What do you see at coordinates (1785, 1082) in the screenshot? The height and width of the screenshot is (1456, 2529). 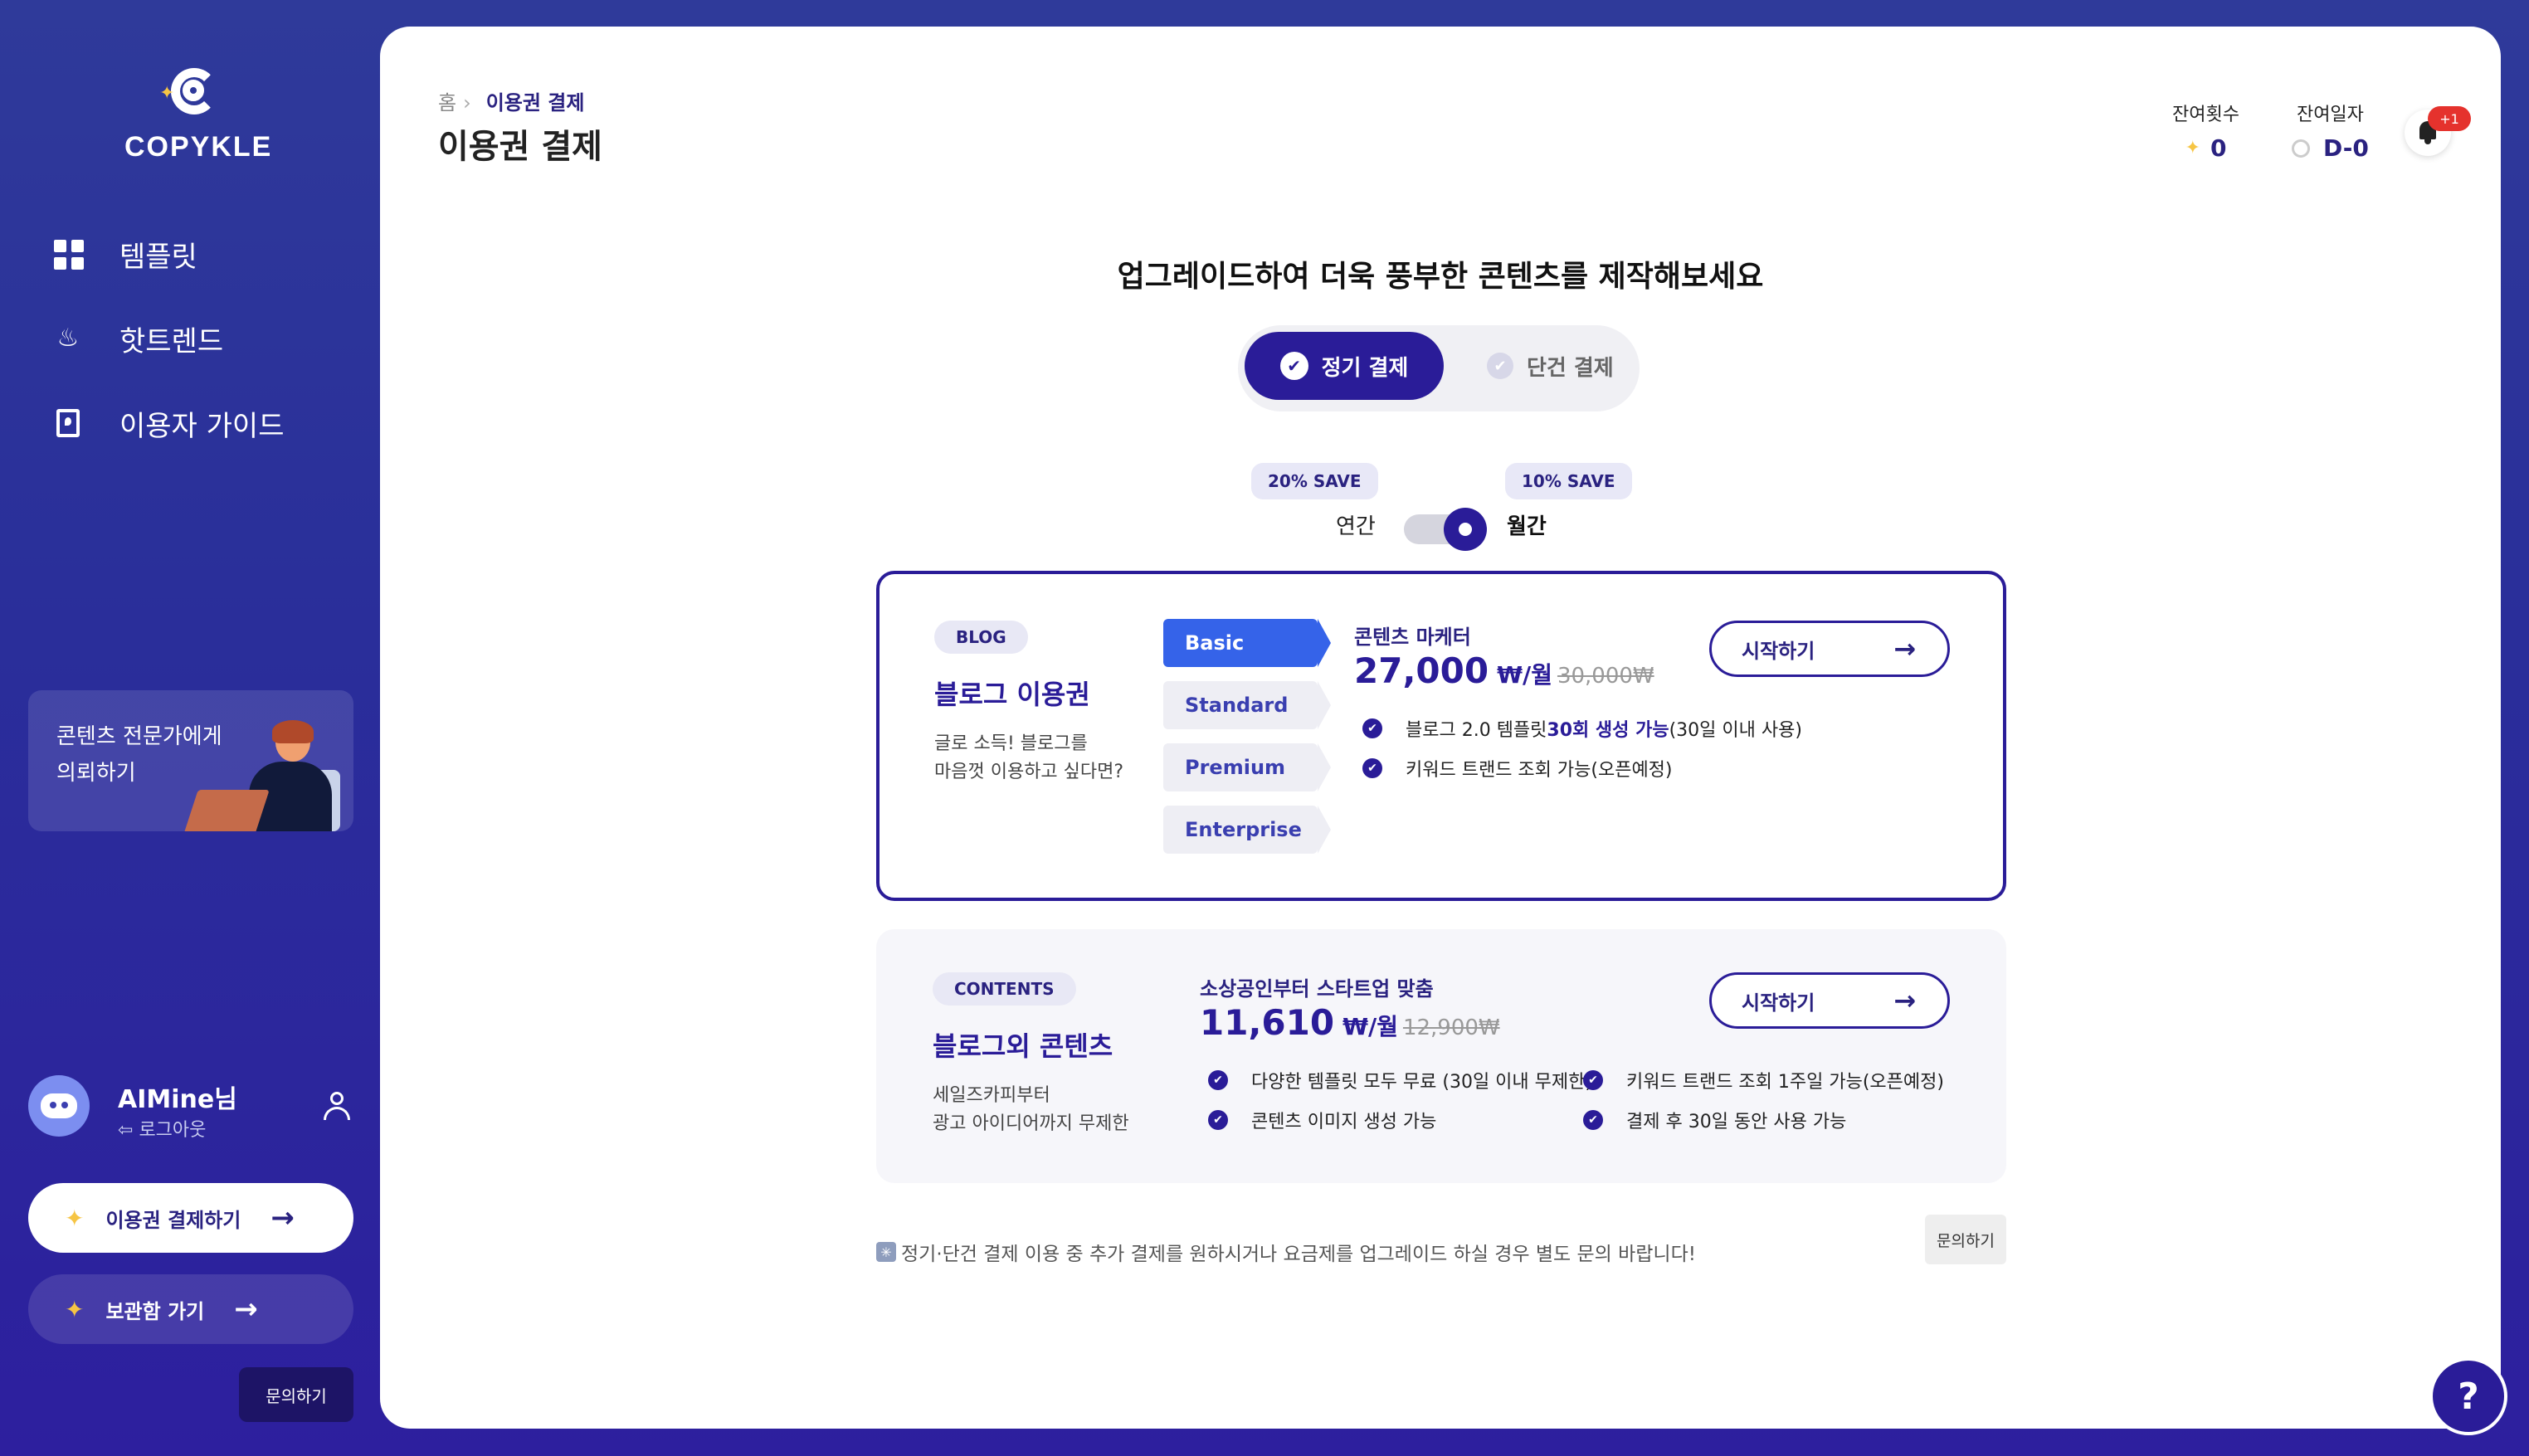 I see `feature-text: 키워드 트랜드 조회 1주일 가능(오픈예정)` at bounding box center [1785, 1082].